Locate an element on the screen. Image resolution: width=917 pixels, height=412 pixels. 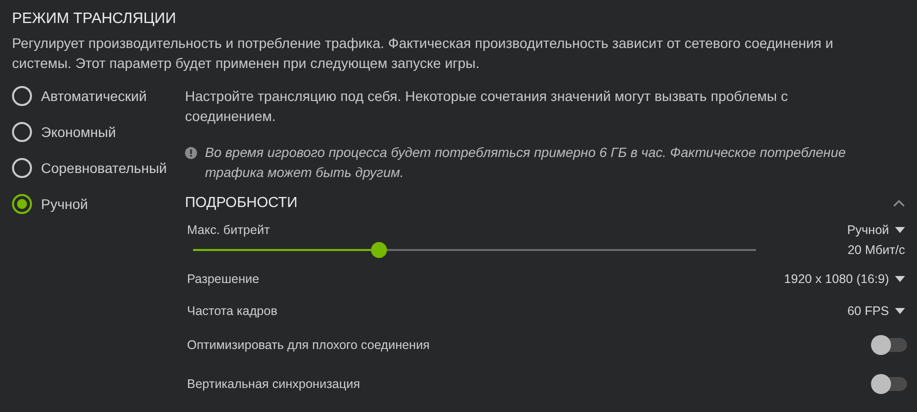
setting-label: Разрешение is located at coordinates (223, 279).